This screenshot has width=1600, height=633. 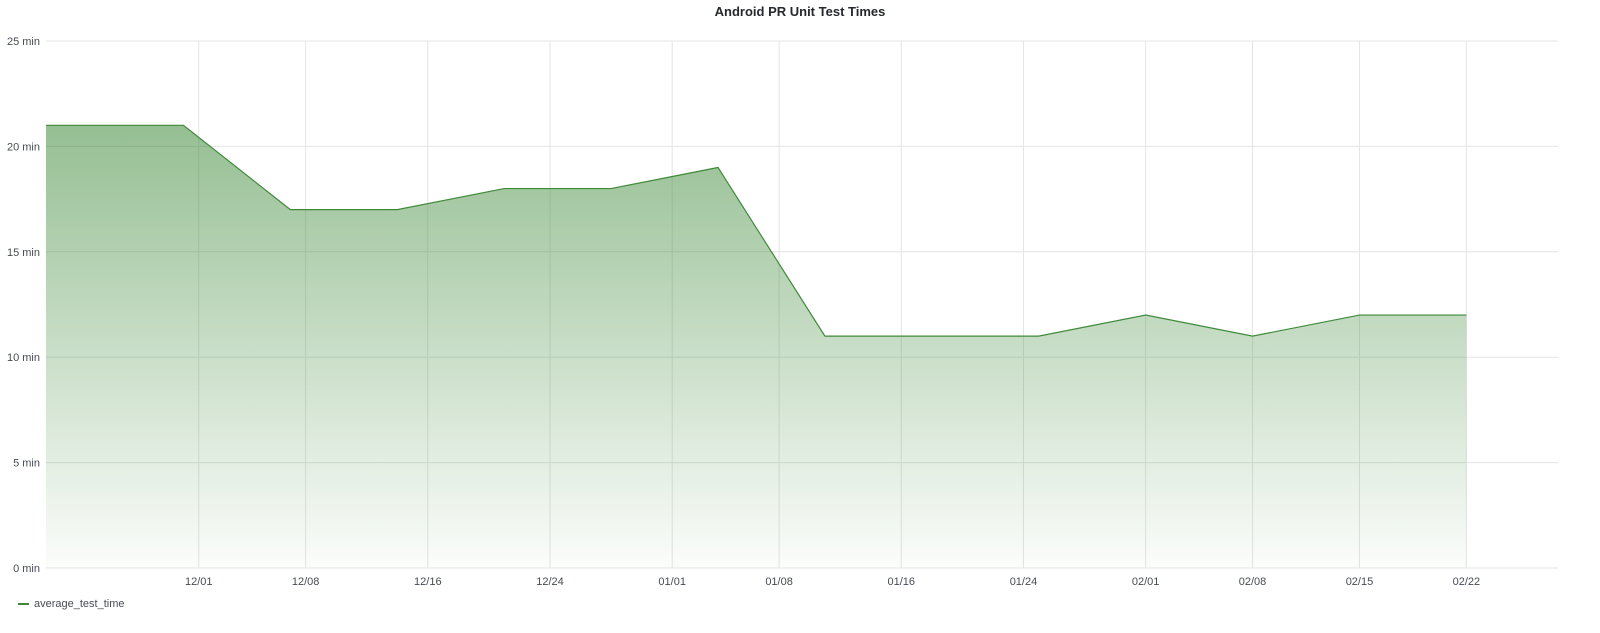 What do you see at coordinates (1024, 582) in the screenshot?
I see `x-tick-label: 01/24` at bounding box center [1024, 582].